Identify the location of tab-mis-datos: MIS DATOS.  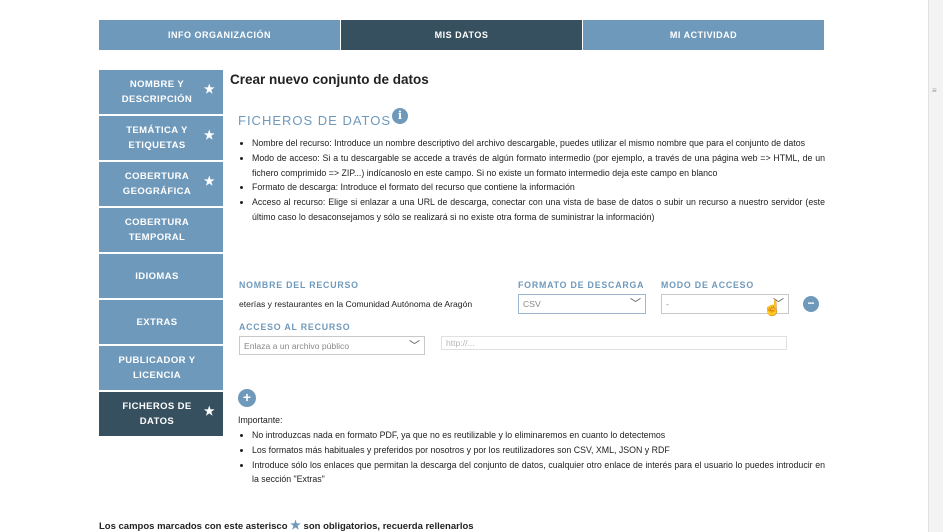
(461, 35).